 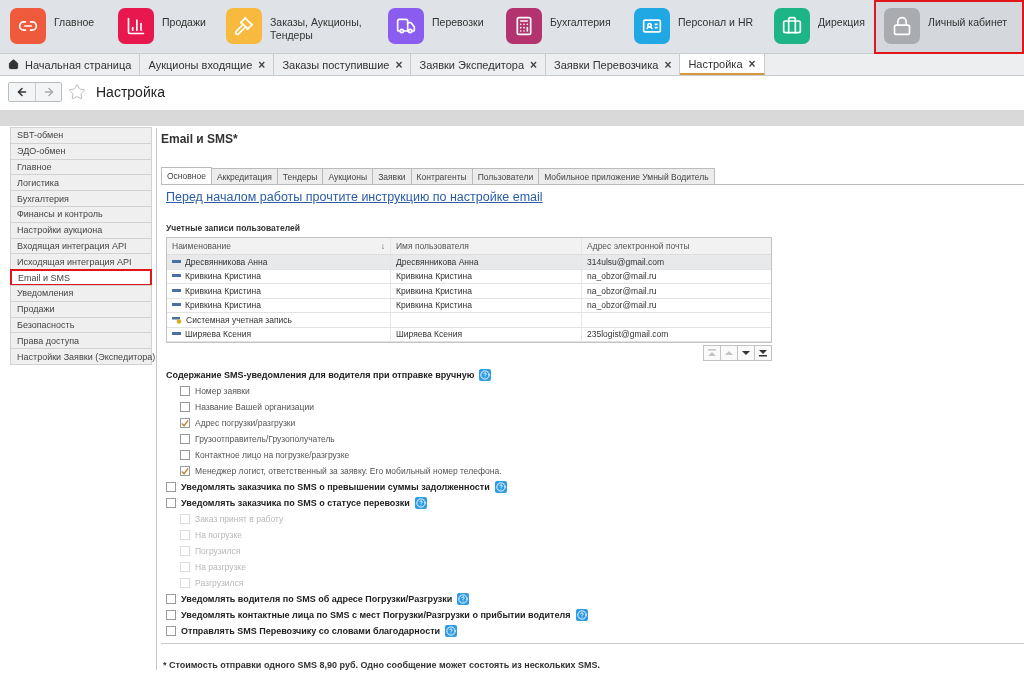 I want to click on section-label: Продажи, so click(x=184, y=22).